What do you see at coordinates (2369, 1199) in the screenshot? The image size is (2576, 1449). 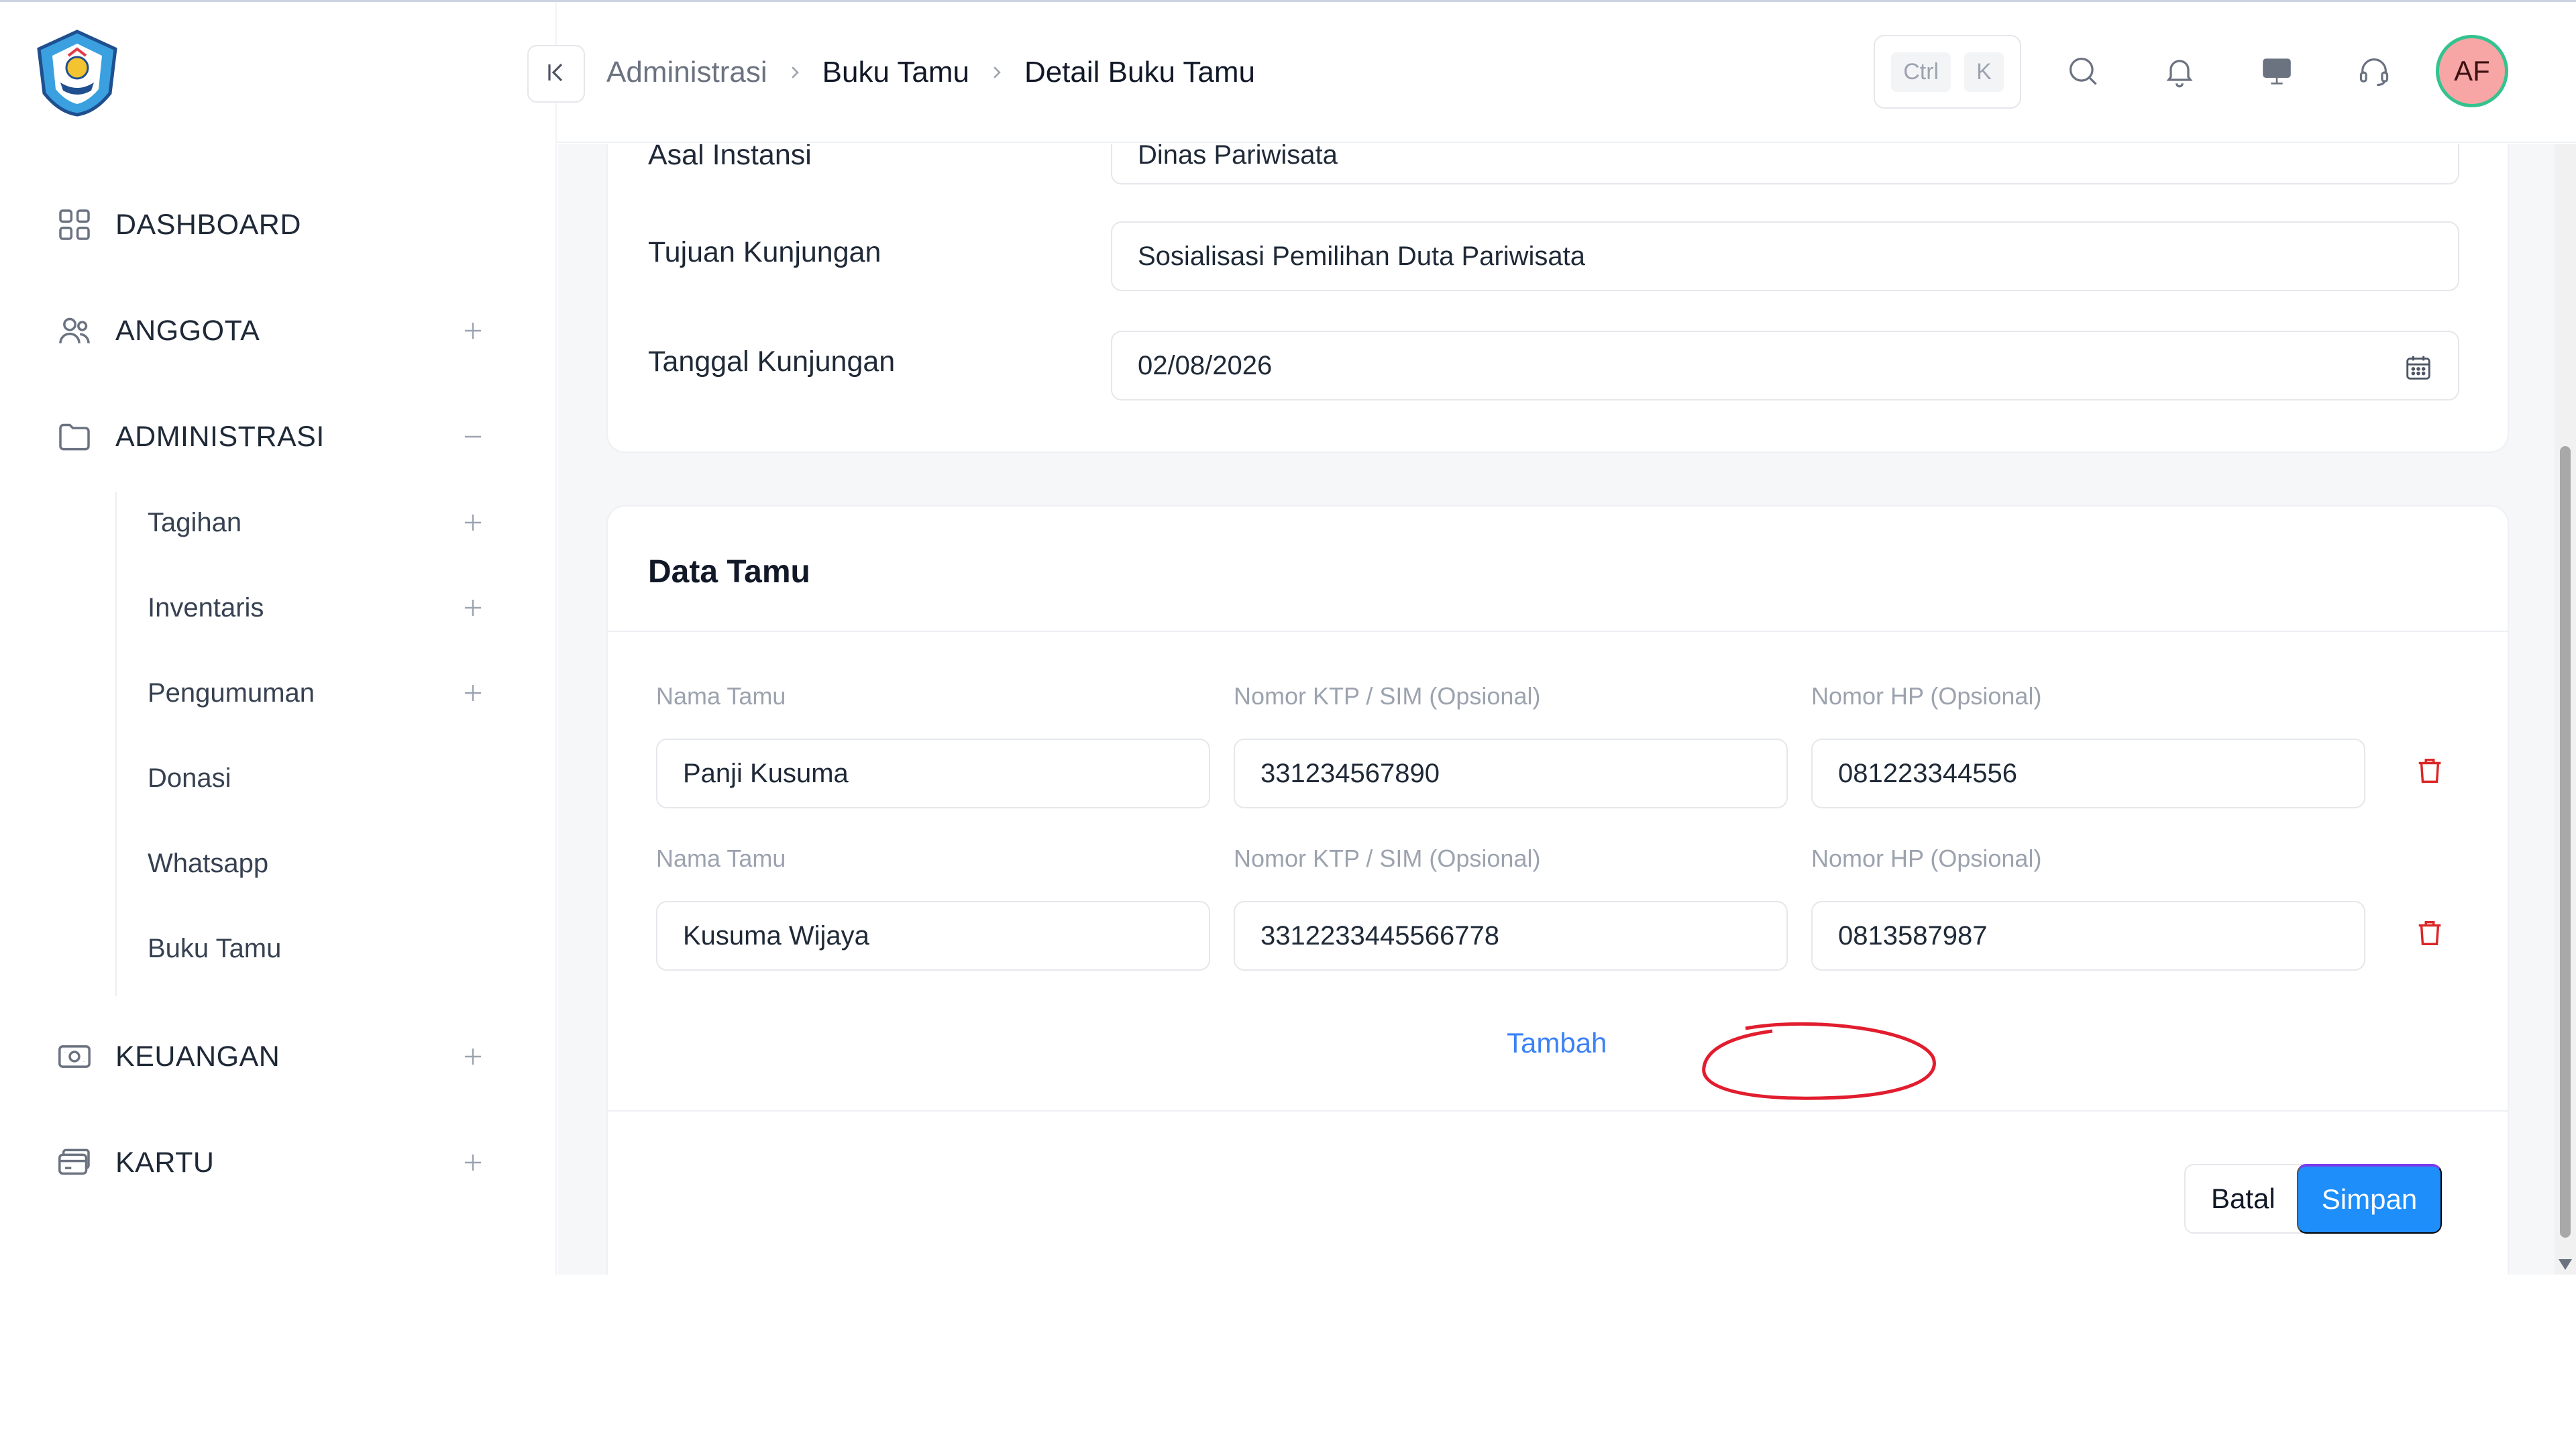 I see `save-button: Simpan` at bounding box center [2369, 1199].